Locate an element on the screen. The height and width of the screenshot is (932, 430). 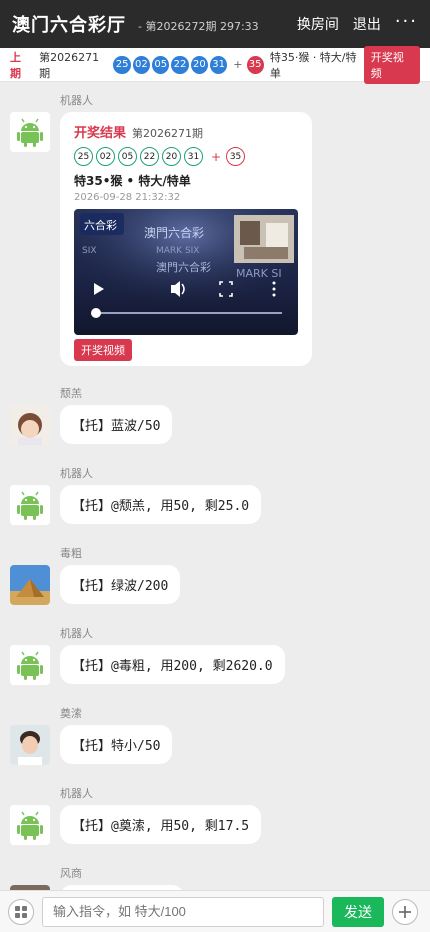
svg-text: MARK SI is located at coordinates (259, 273).